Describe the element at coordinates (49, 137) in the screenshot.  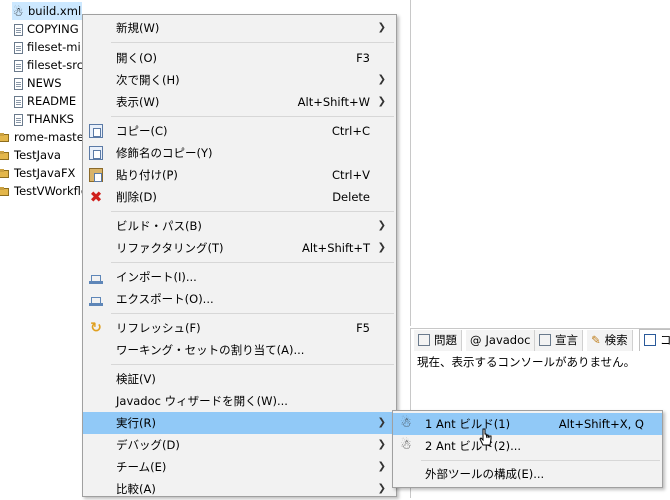
I see `tree-item-label: rome-master` at that location.